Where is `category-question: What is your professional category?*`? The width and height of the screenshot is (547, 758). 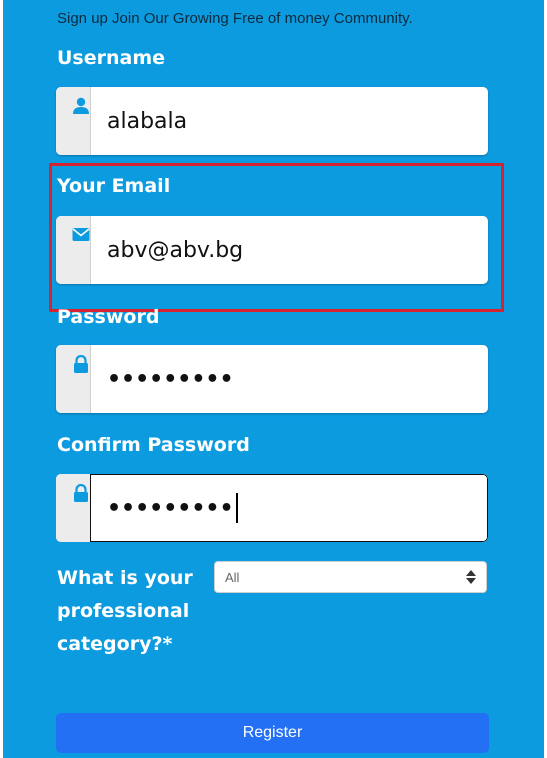
category-question: What is your professional category?* is located at coordinates (125, 611).